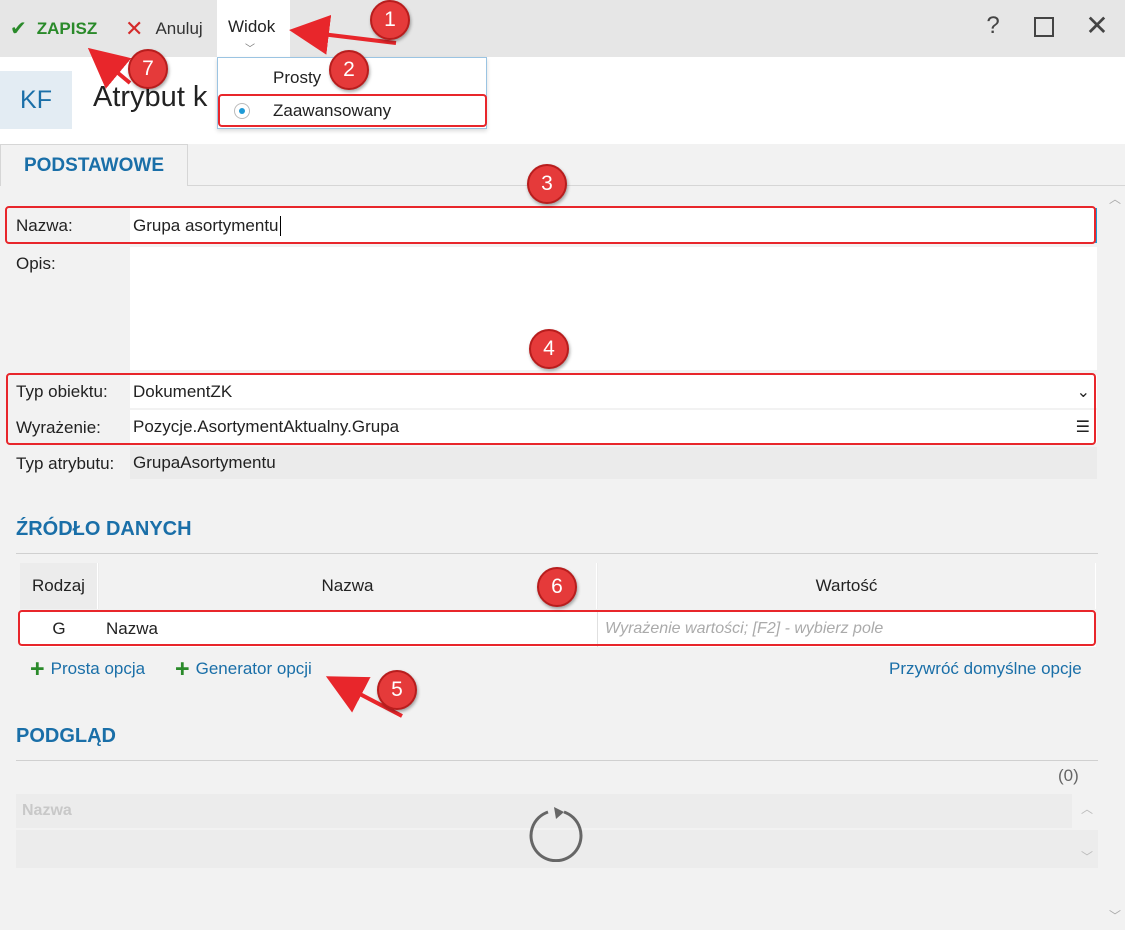 The height and width of the screenshot is (930, 1125). What do you see at coordinates (36, 100) in the screenshot?
I see `module-badge: KF` at bounding box center [36, 100].